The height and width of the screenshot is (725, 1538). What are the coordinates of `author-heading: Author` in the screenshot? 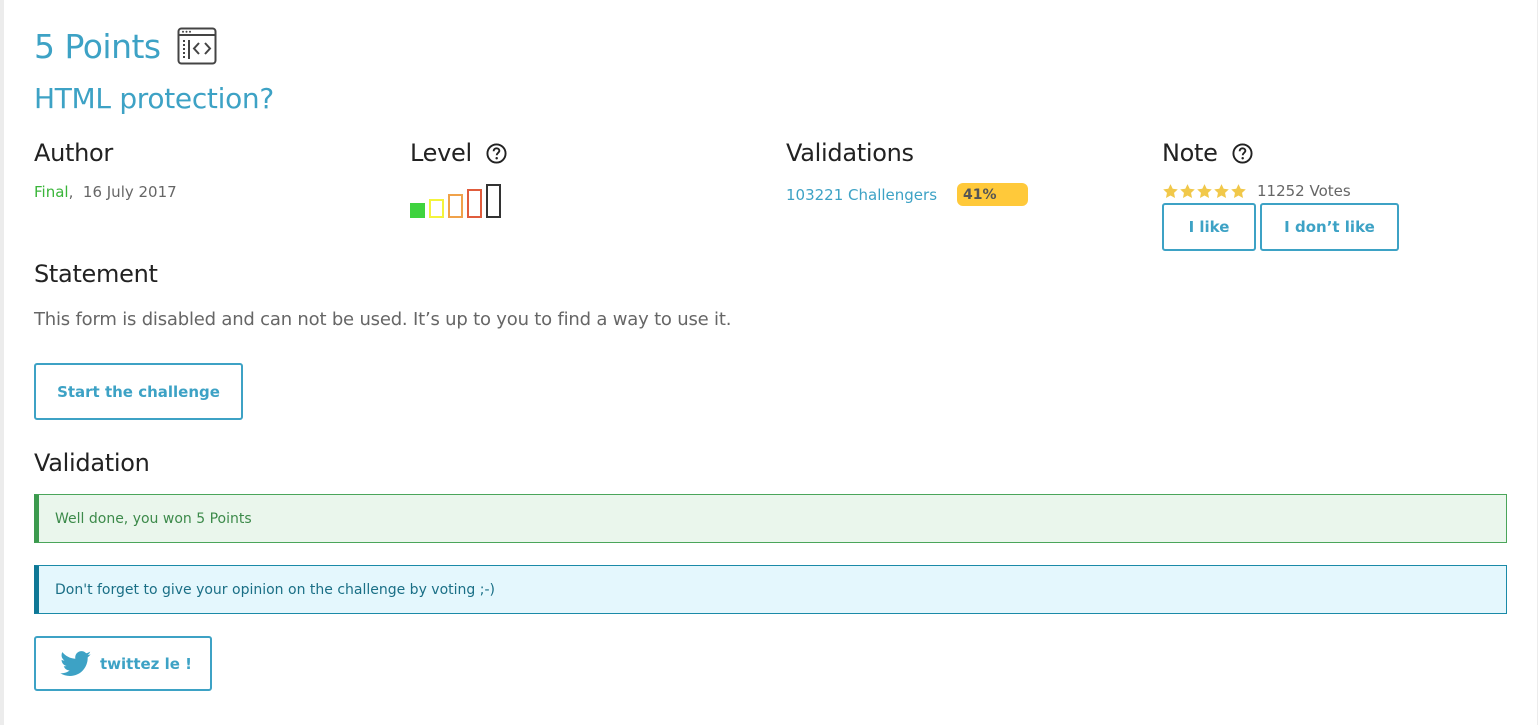 It's located at (74, 153).